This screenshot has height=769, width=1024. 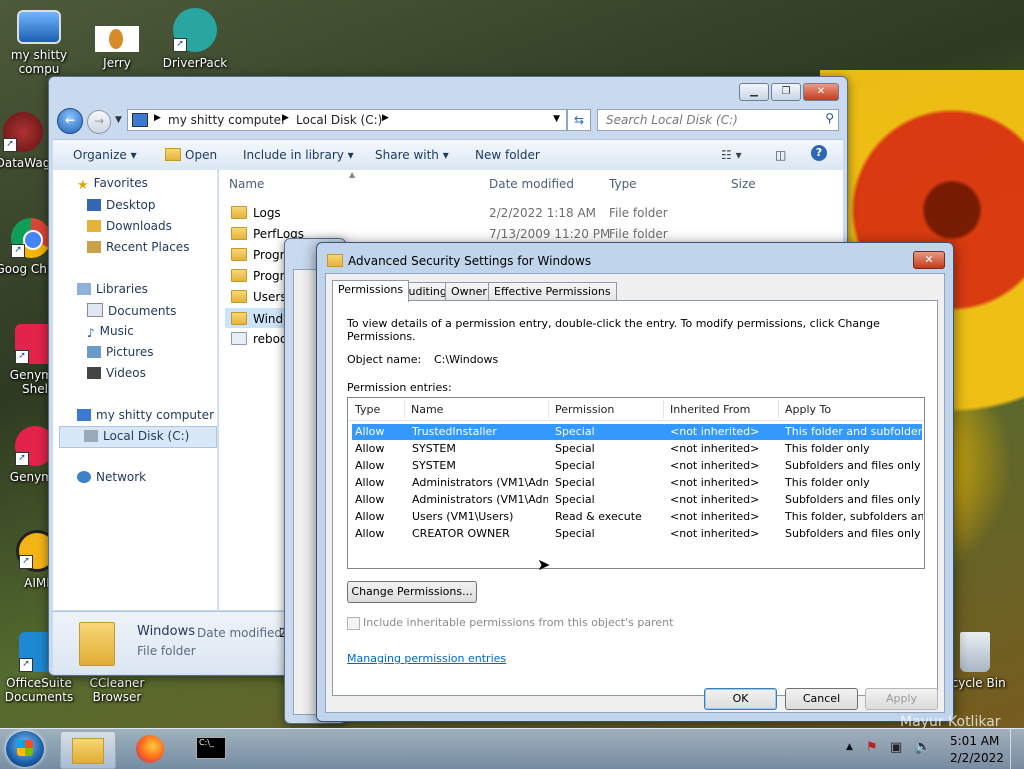 I want to click on column-inherited-from: Inherited From, so click(x=710, y=409).